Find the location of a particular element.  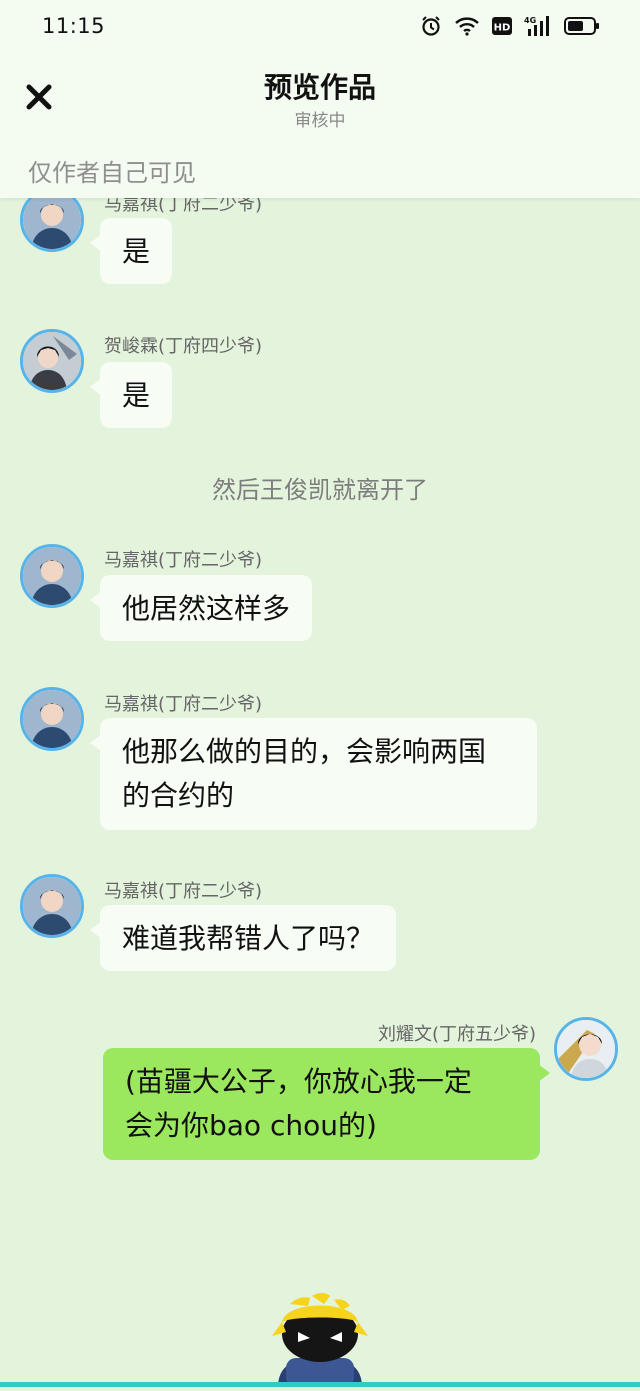

page-title: 预览作品 is located at coordinates (319, 87).